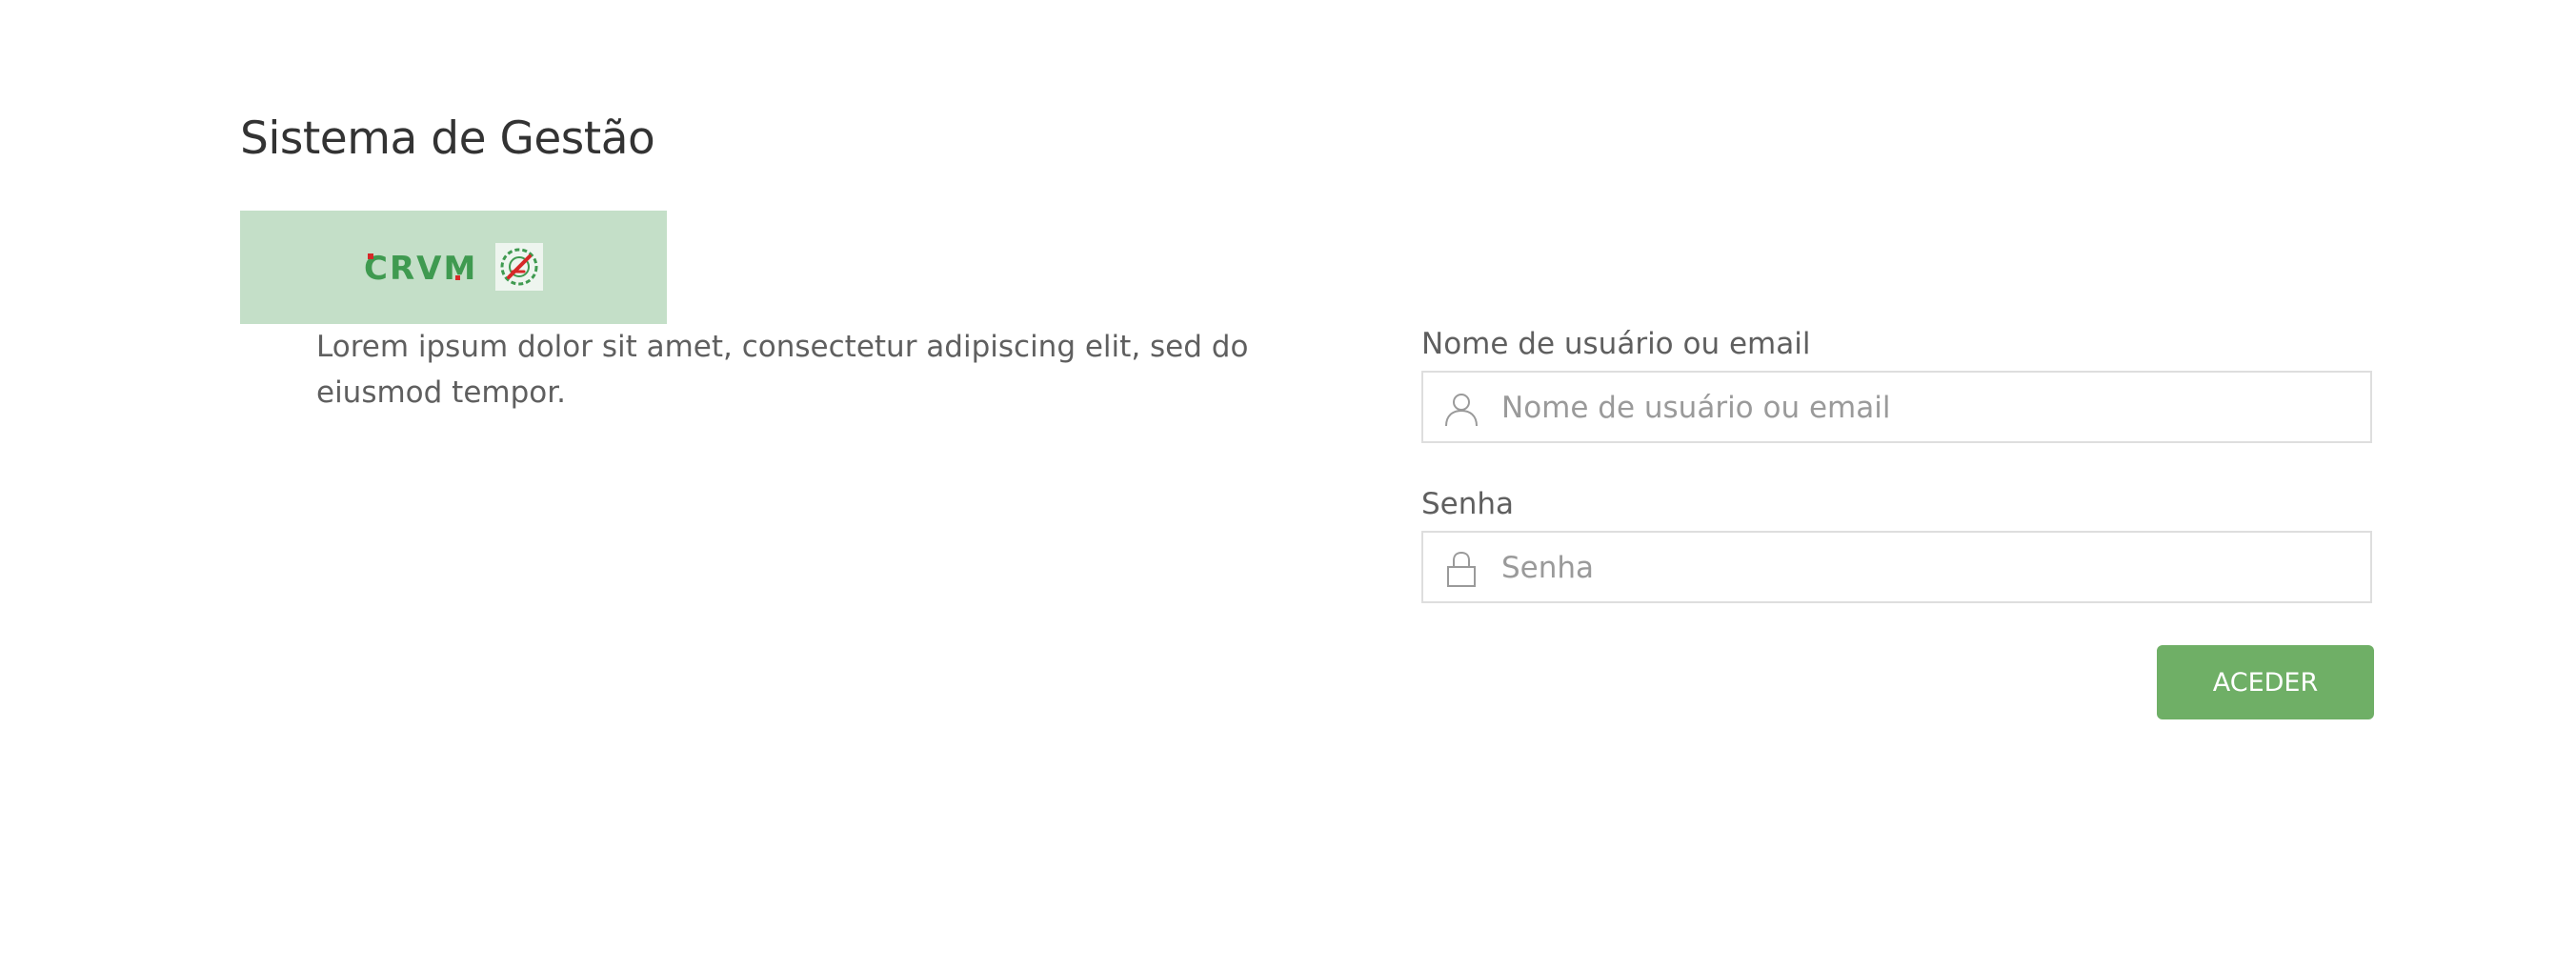 Image resolution: width=2576 pixels, height=972 pixels. Describe the element at coordinates (1468, 504) in the screenshot. I see `password-label: Senha` at that location.